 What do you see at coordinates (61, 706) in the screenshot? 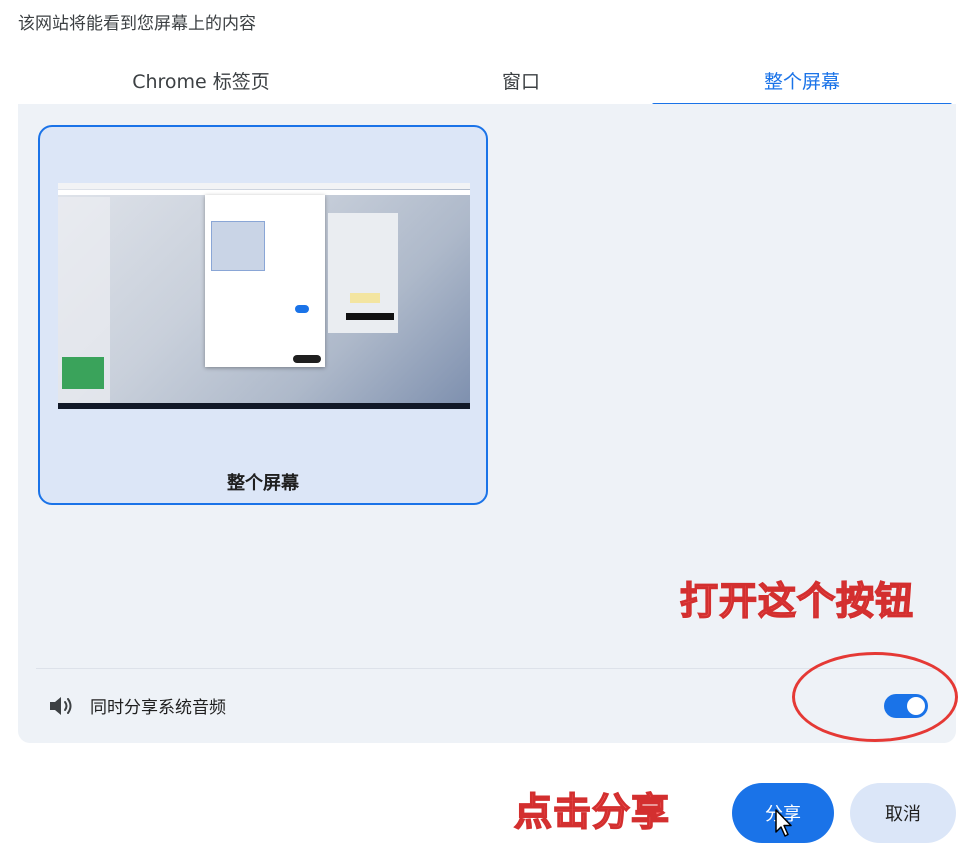
I see `speaker-icon` at bounding box center [61, 706].